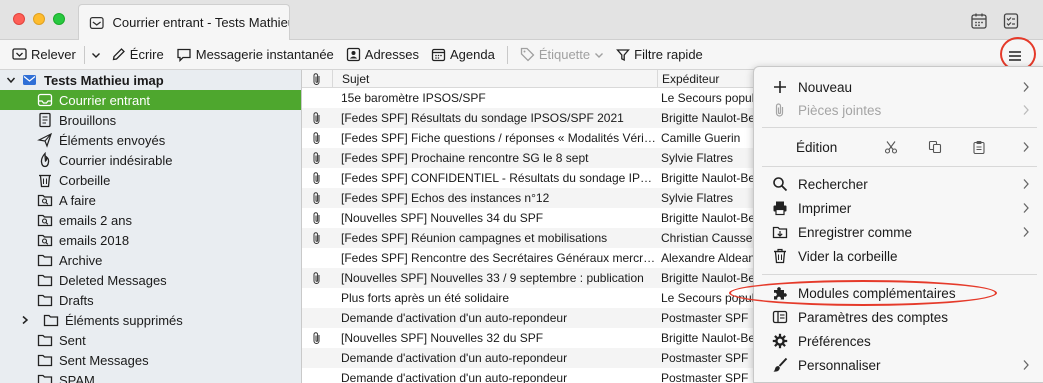 The image size is (1043, 383). What do you see at coordinates (11, 80) in the screenshot?
I see `twisty-open-icon` at bounding box center [11, 80].